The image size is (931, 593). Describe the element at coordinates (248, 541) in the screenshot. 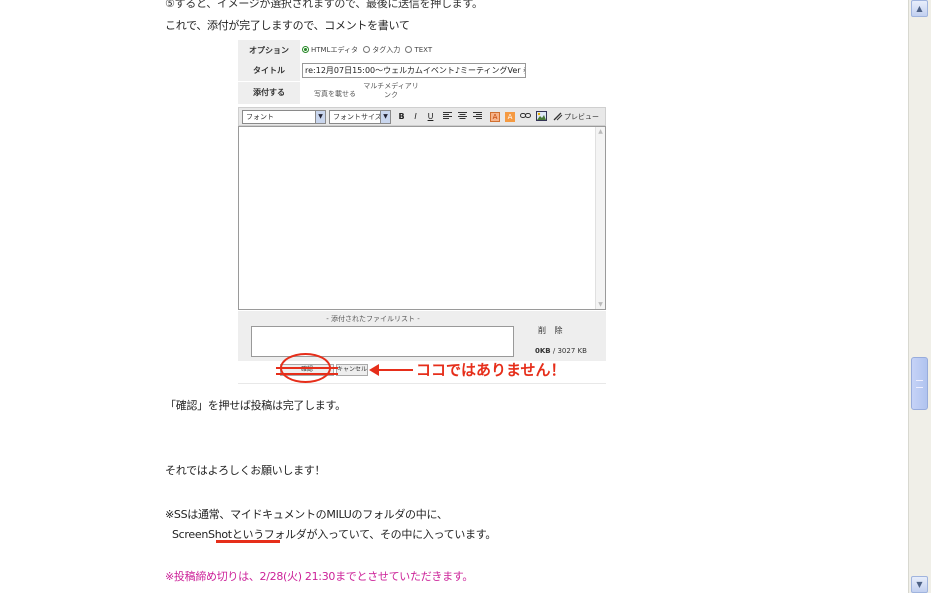

I see `annotation-underline` at that location.